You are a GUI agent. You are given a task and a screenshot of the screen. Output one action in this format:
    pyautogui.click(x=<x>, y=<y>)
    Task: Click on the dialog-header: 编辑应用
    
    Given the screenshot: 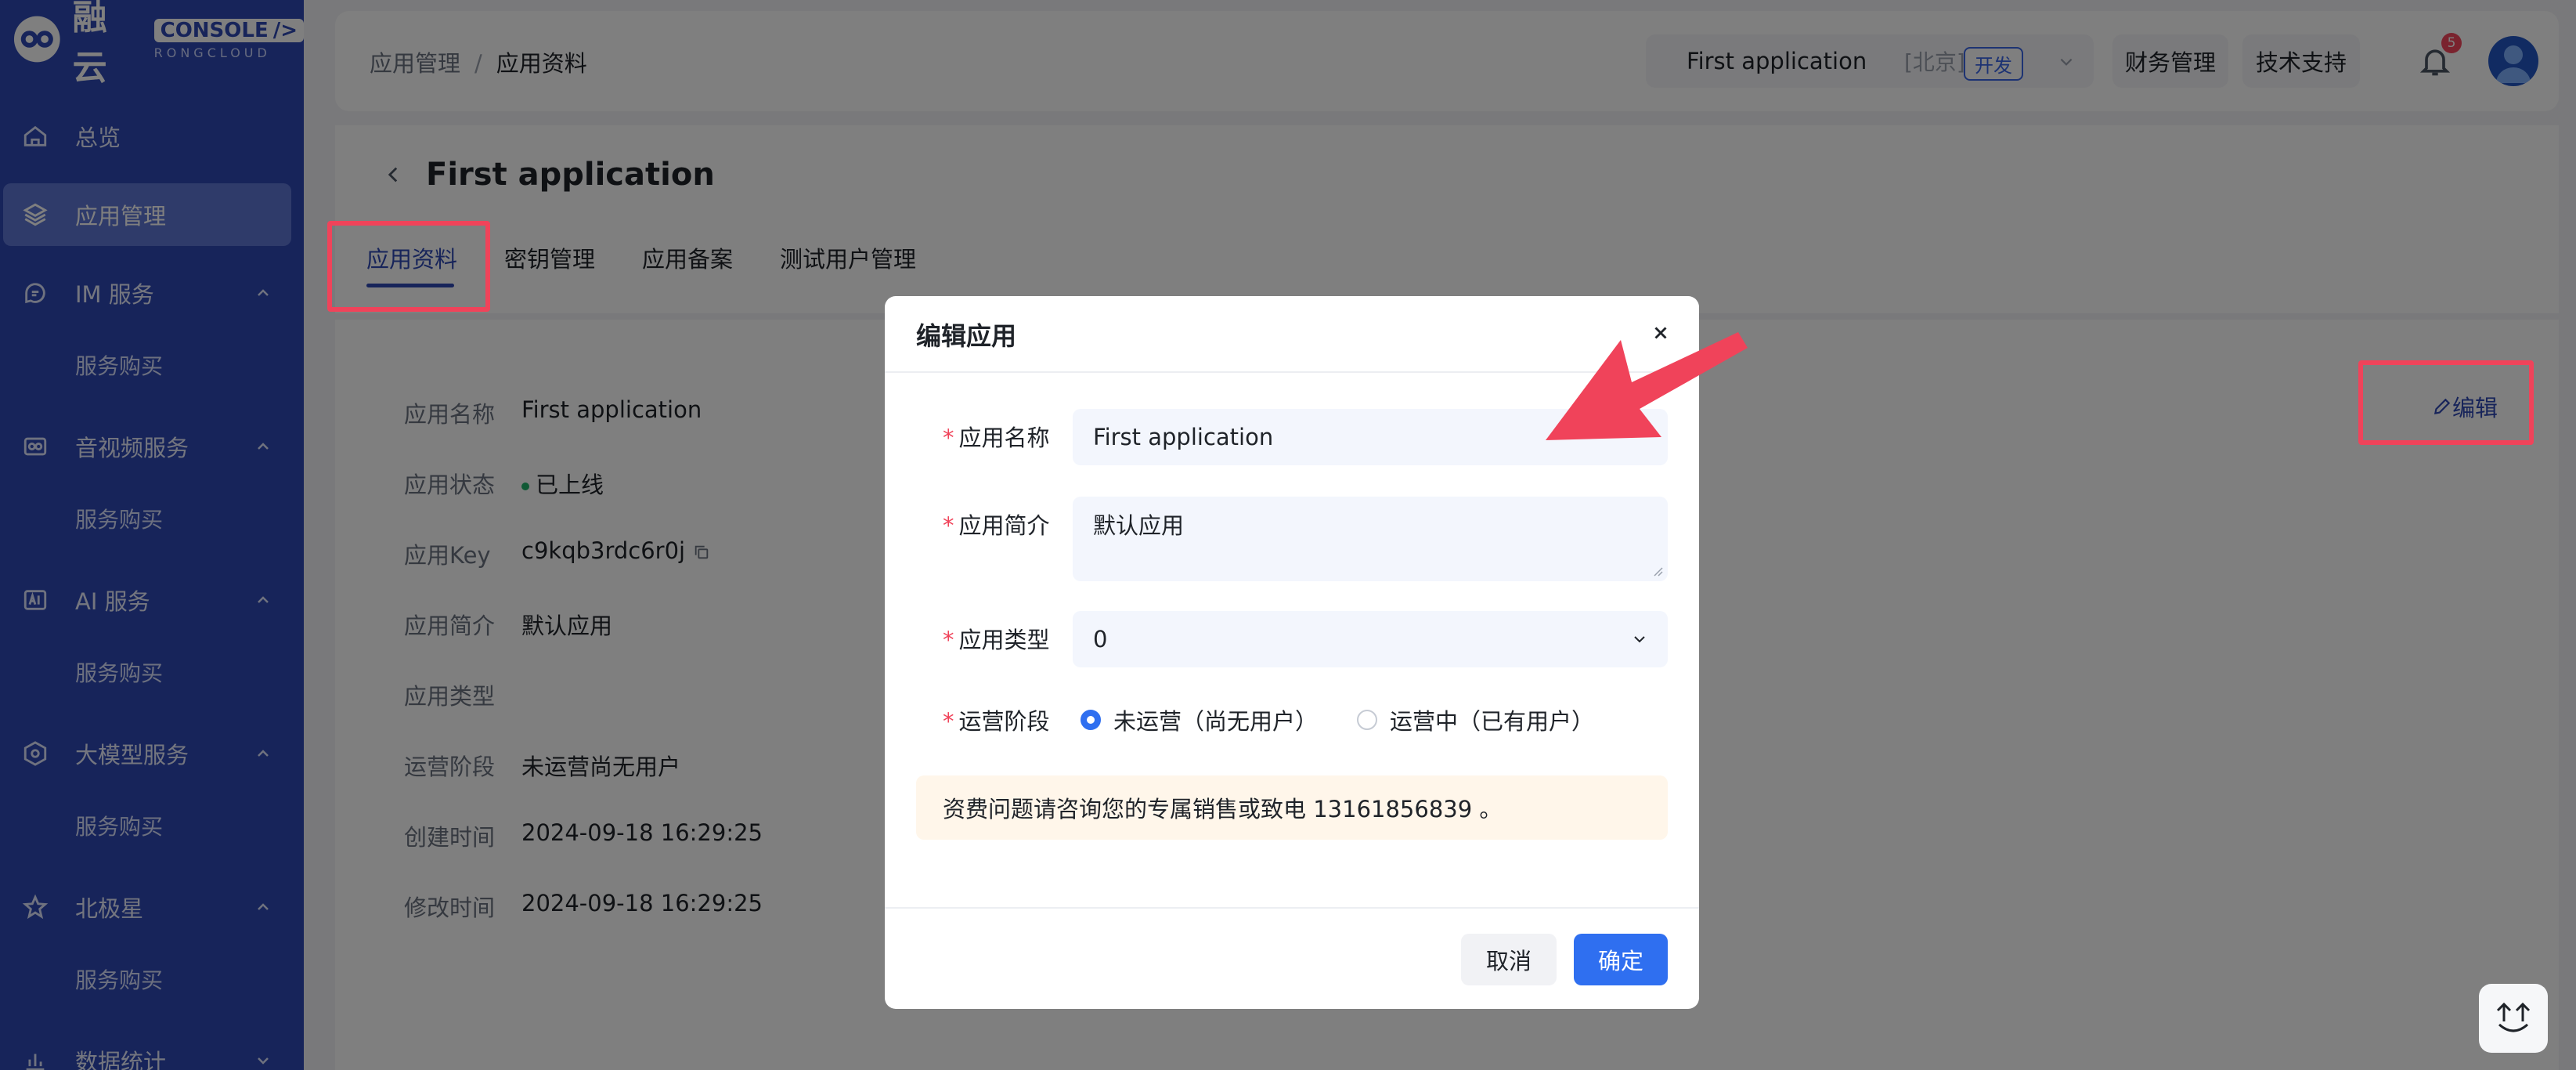 What is the action you would take?
    pyautogui.click(x=1292, y=334)
    